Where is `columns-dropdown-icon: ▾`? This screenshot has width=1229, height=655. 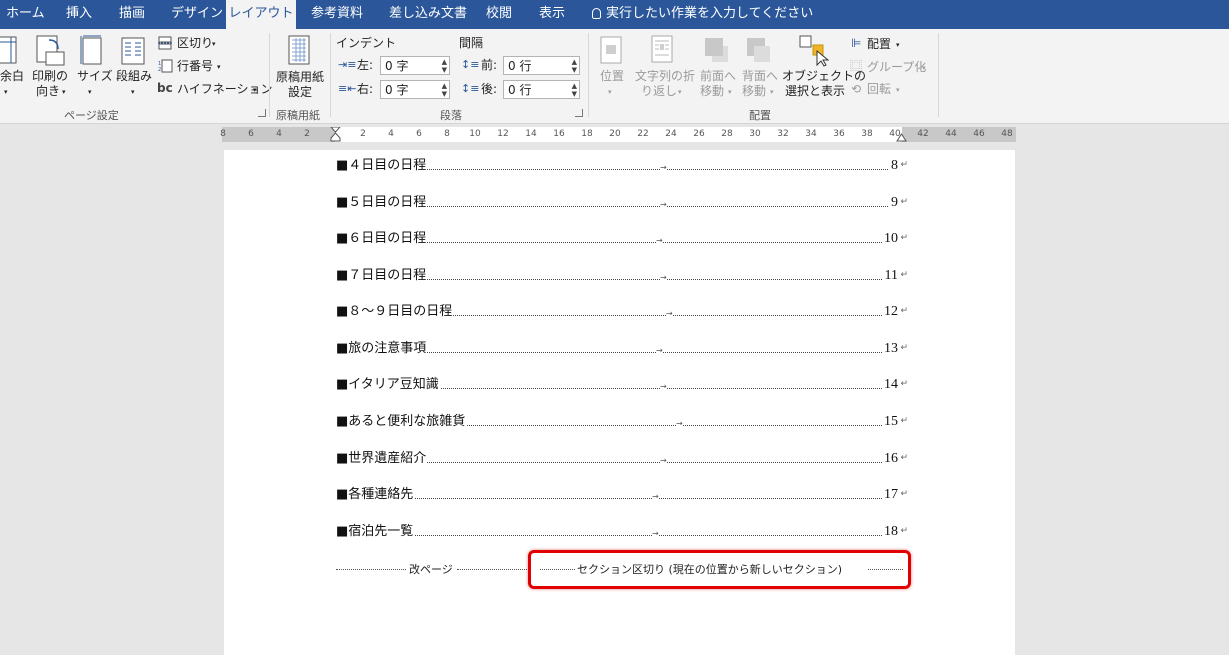
columns-dropdown-icon: ▾ is located at coordinates (133, 92).